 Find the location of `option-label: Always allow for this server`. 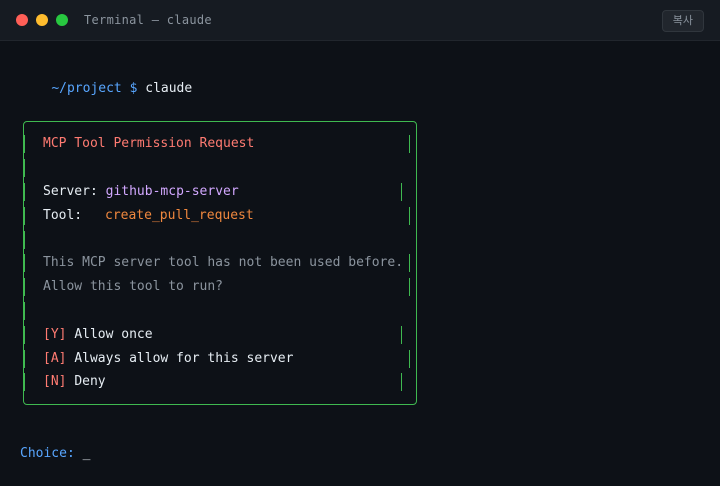

option-label: Always allow for this server is located at coordinates (184, 358).